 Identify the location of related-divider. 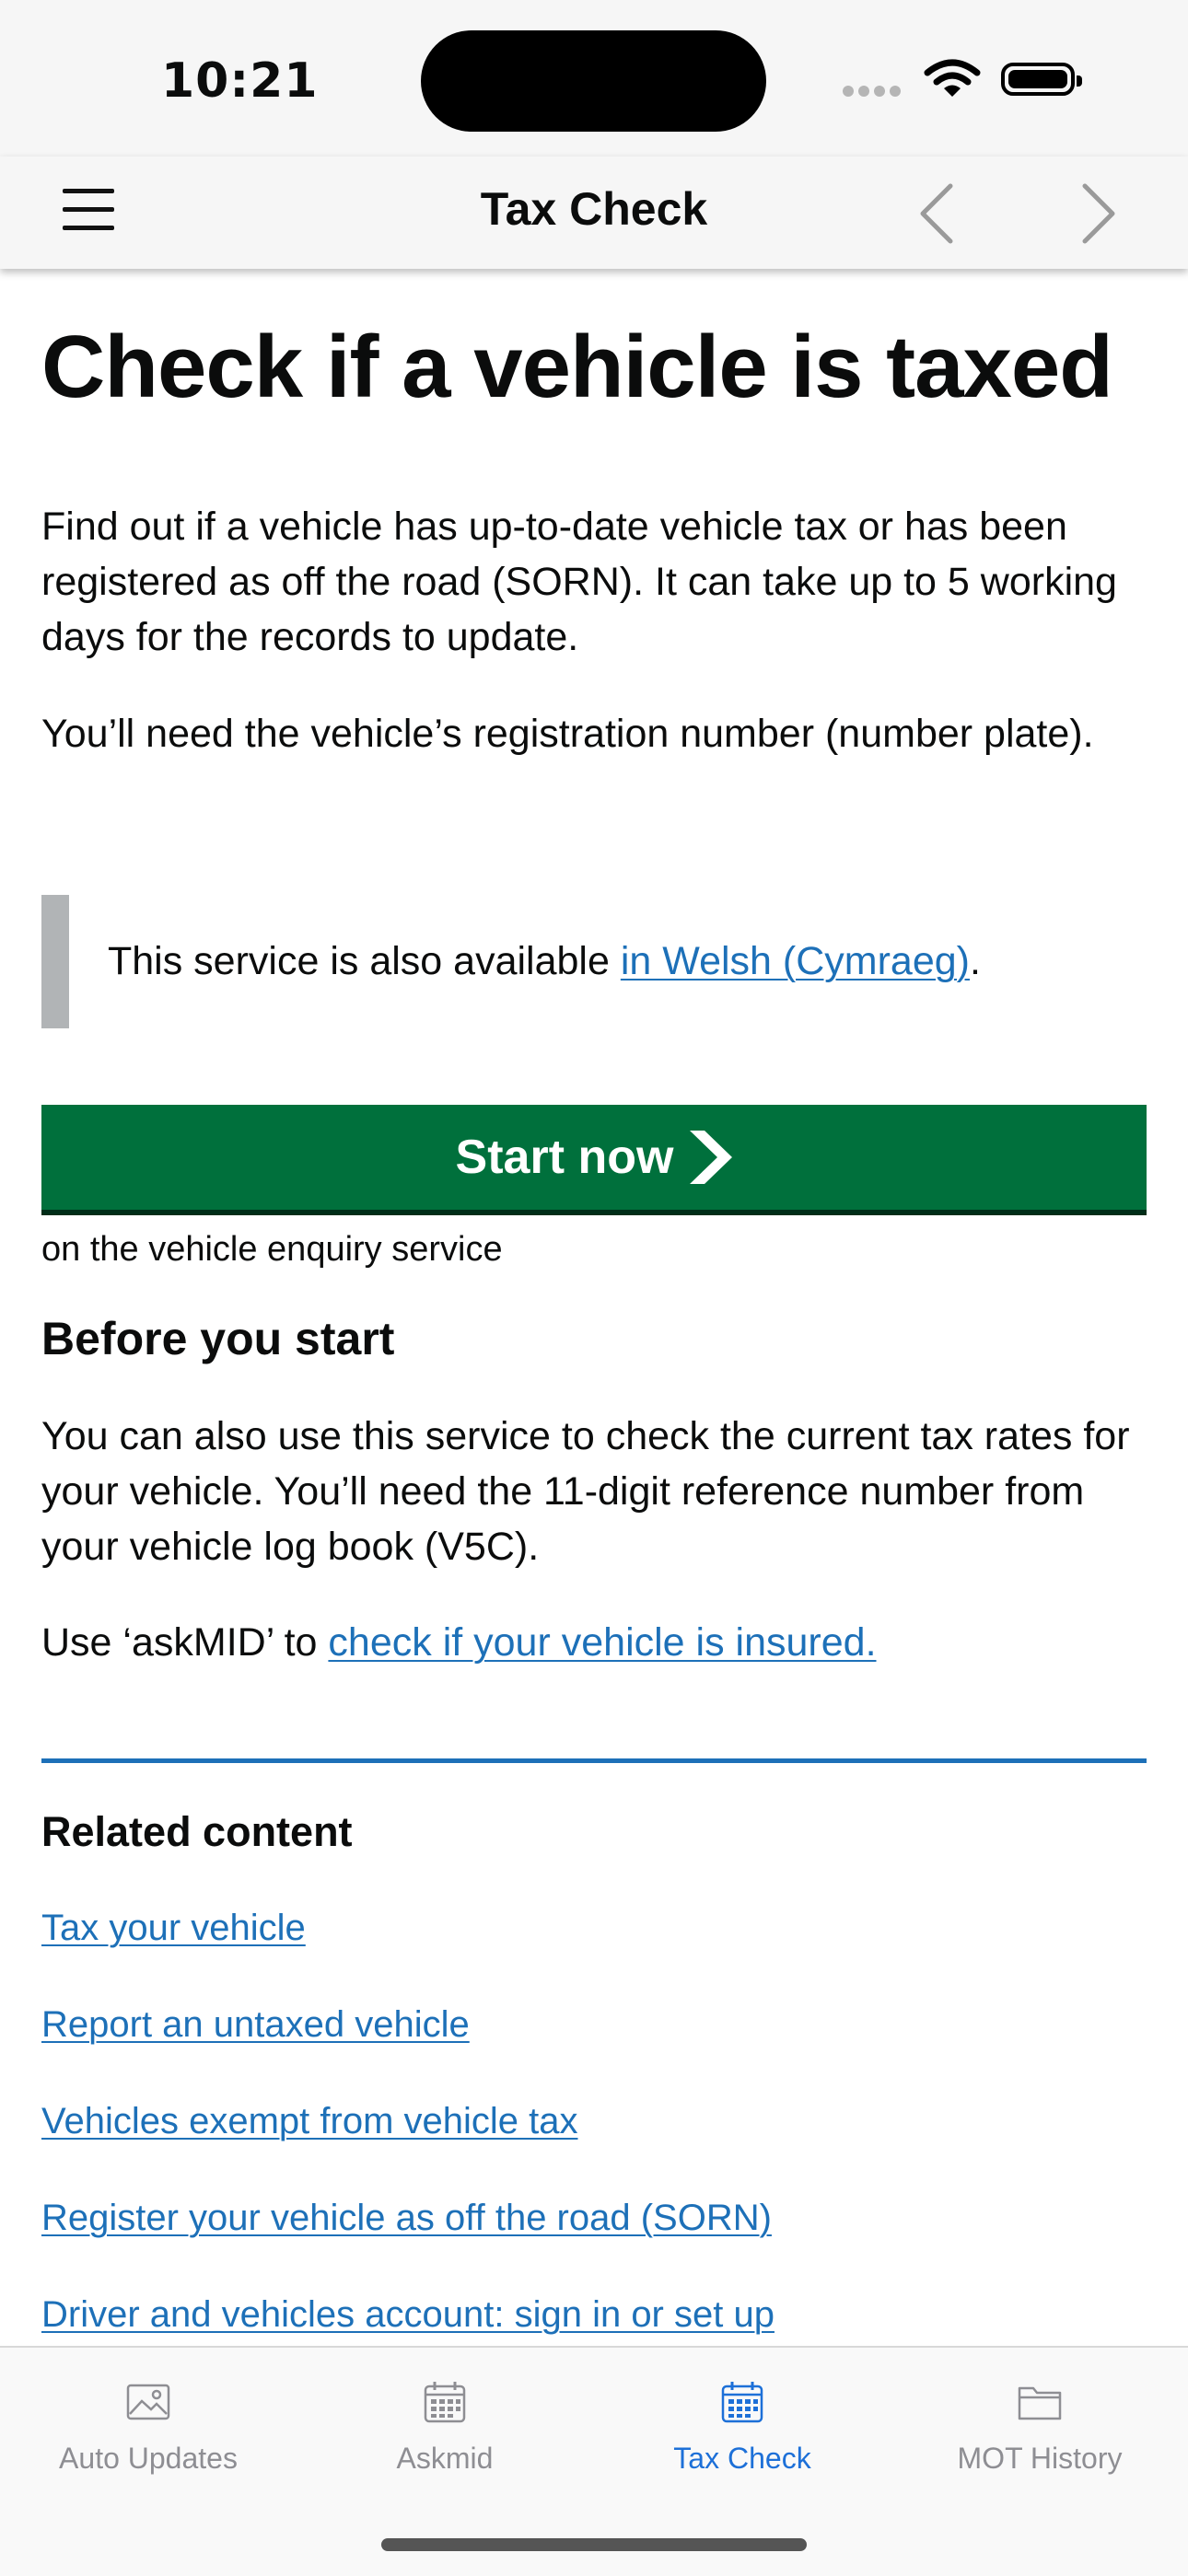
(594, 1760).